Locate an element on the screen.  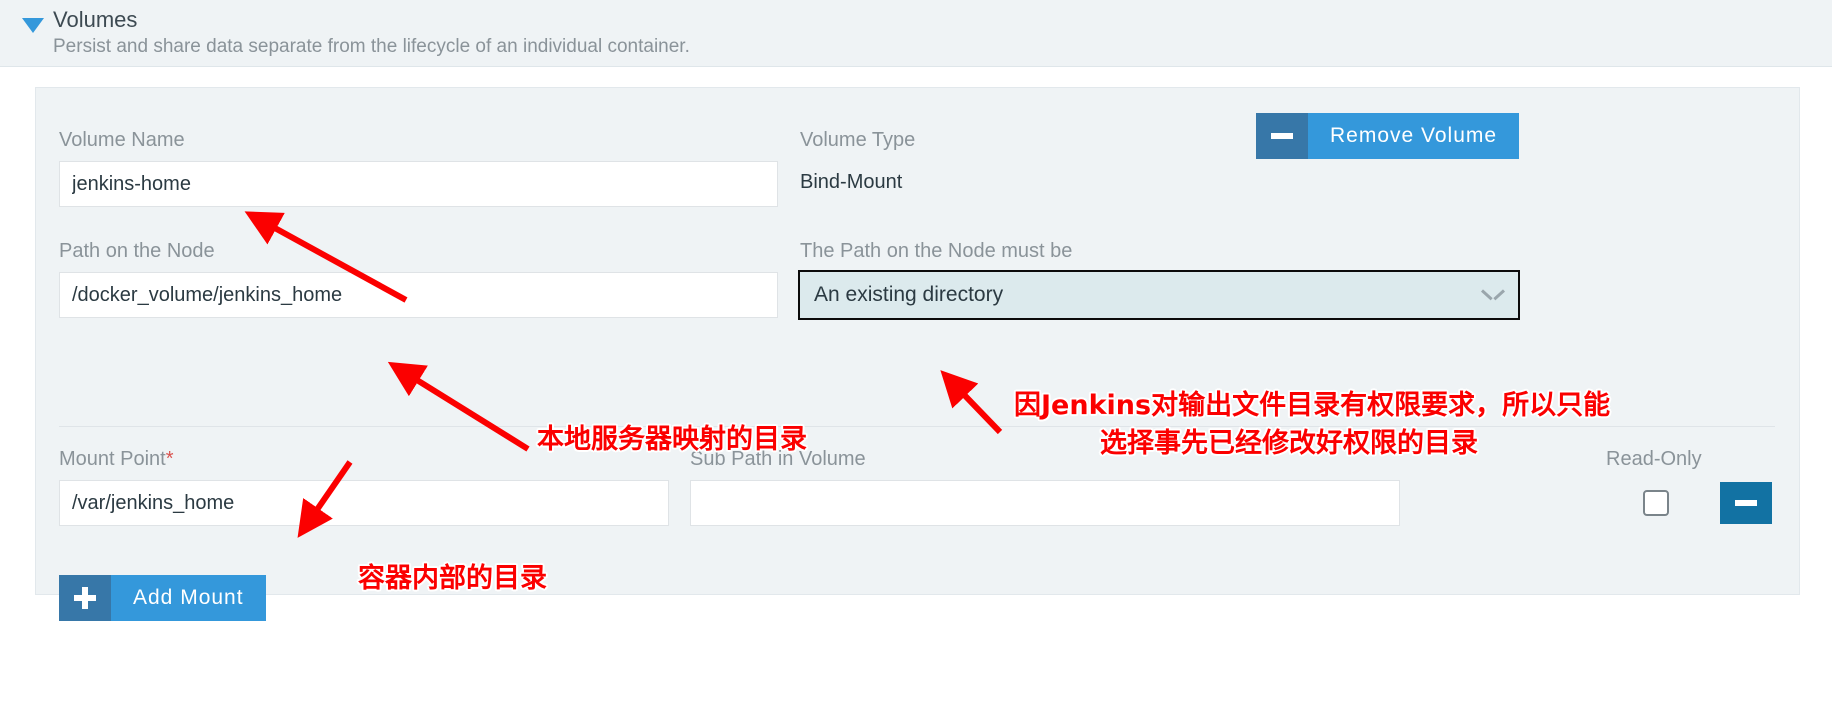
section-divider is located at coordinates (917, 426).